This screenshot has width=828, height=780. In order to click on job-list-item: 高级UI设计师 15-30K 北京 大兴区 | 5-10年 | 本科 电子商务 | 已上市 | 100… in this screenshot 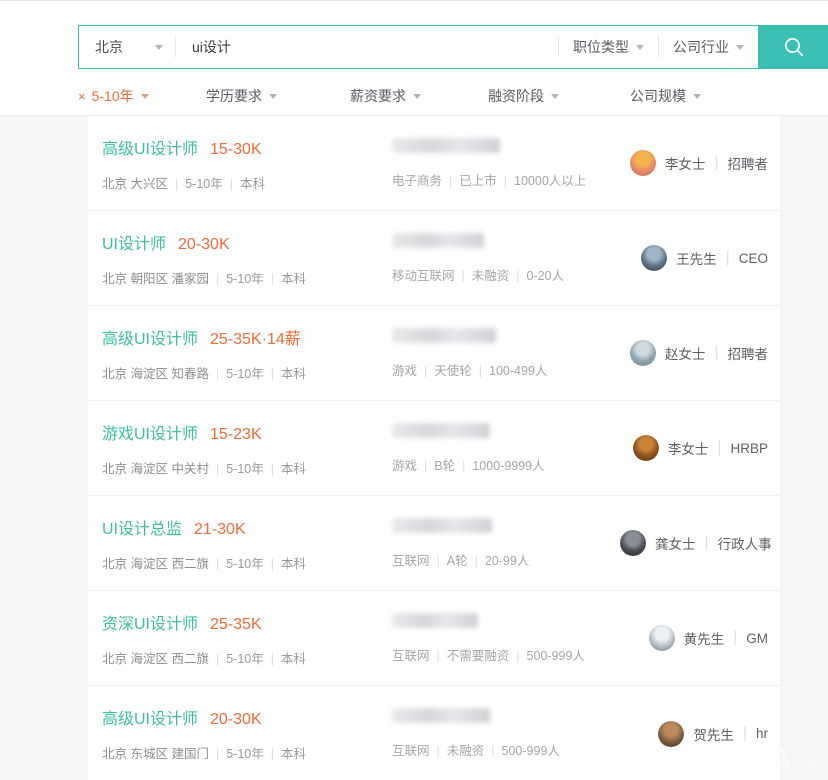, I will do `click(434, 163)`.